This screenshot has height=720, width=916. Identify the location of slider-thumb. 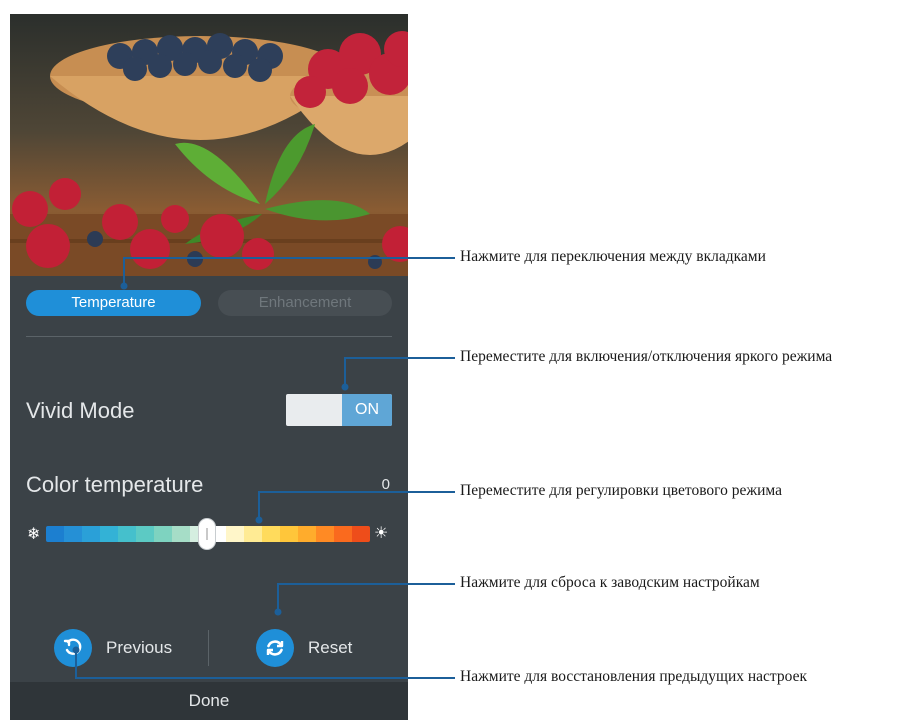
(207, 534).